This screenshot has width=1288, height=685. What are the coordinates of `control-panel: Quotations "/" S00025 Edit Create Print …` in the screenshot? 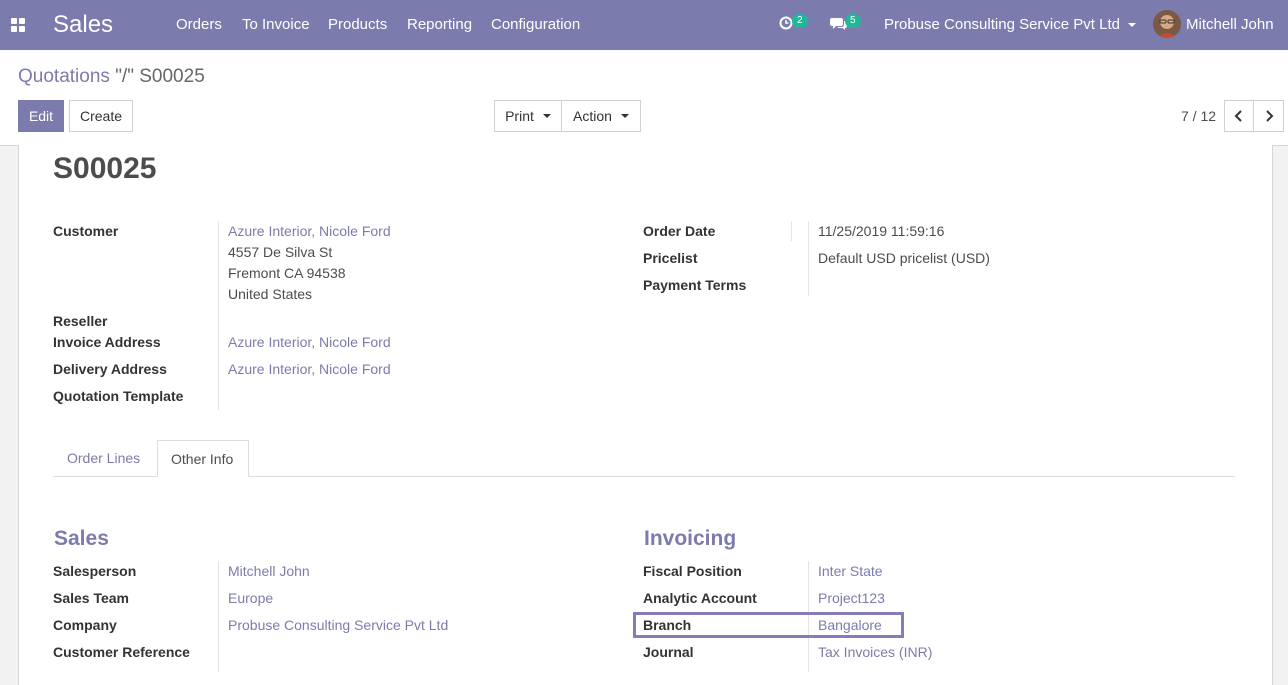 It's located at (644, 98).